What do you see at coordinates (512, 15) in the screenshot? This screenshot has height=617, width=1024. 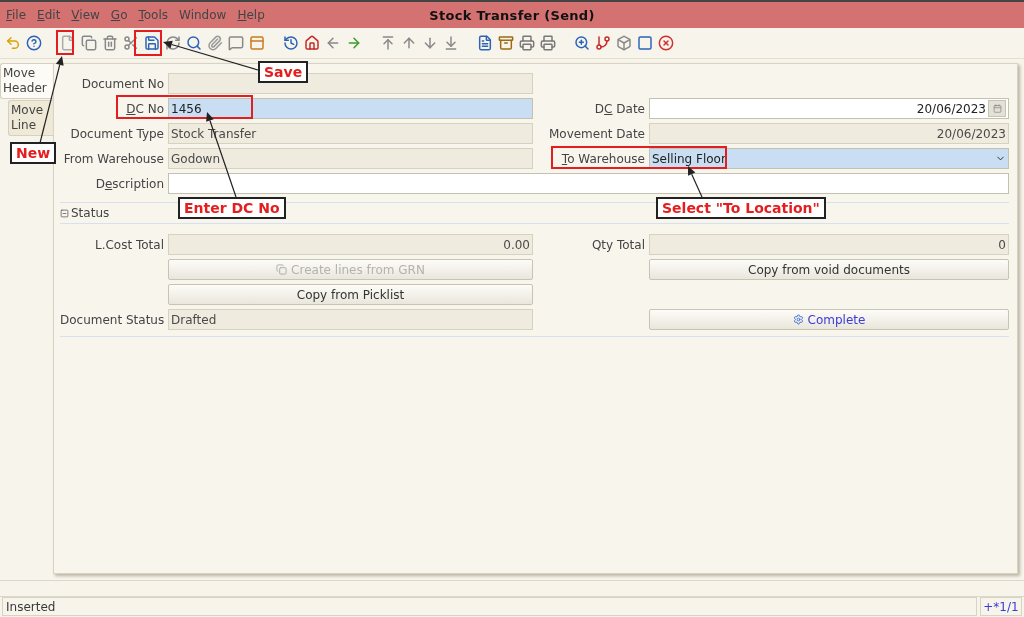 I see `window-title: Stock Transfer (Send)` at bounding box center [512, 15].